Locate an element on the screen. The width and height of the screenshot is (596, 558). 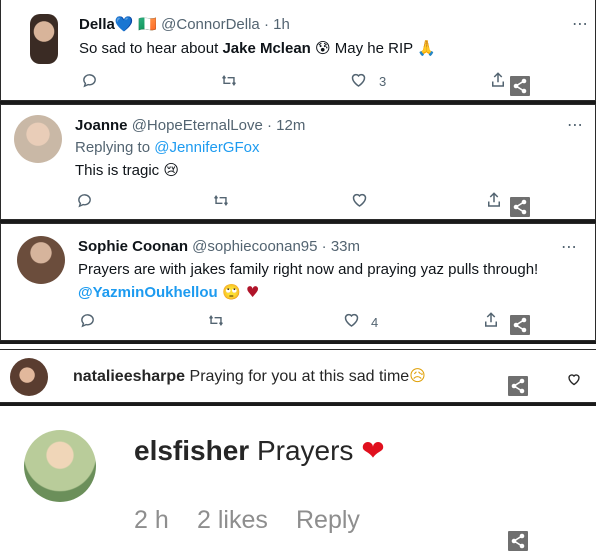
mention-link: @YazminOukhellou is located at coordinates (148, 292).